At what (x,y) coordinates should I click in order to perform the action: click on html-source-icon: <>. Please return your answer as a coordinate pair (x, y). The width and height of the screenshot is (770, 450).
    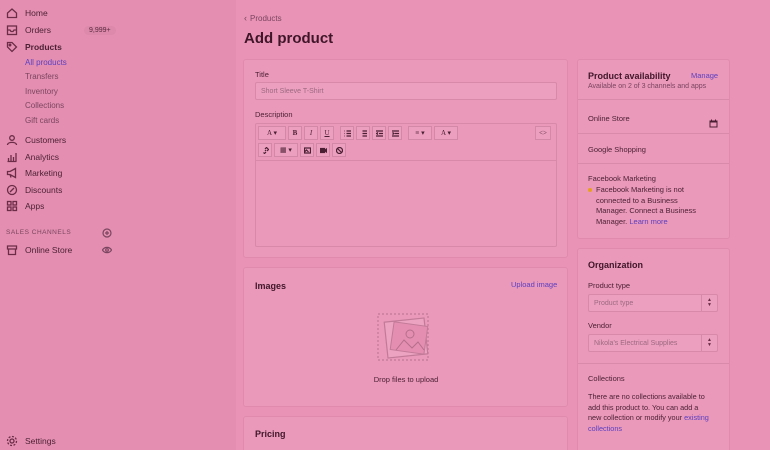
    Looking at the image, I should click on (543, 133).